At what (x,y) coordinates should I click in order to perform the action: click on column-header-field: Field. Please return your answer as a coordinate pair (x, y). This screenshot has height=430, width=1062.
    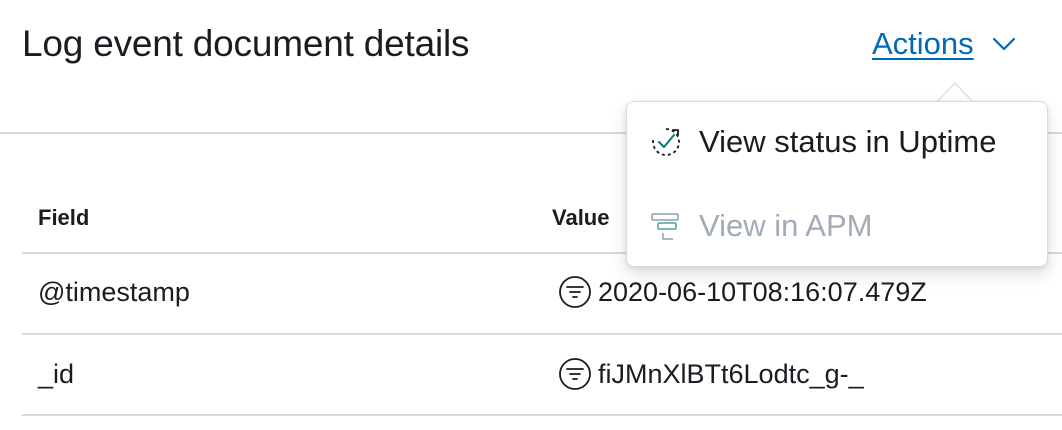
    Looking at the image, I should click on (64, 217).